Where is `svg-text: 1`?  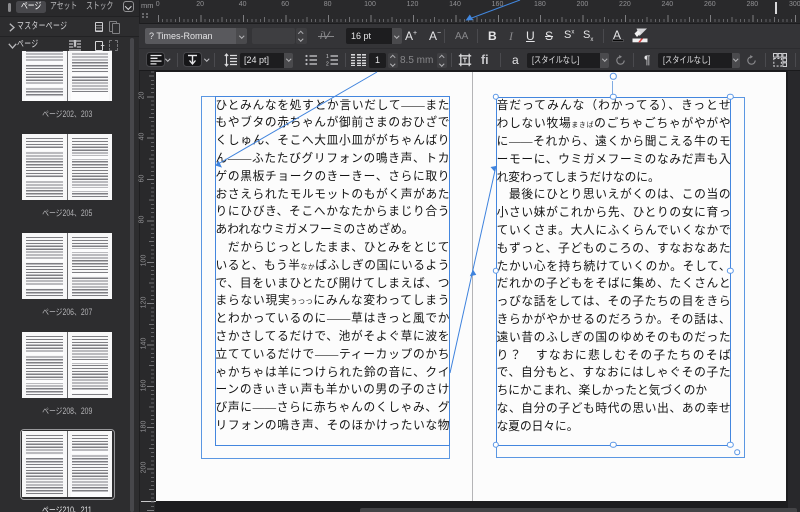 svg-text: 1 is located at coordinates (327, 57).